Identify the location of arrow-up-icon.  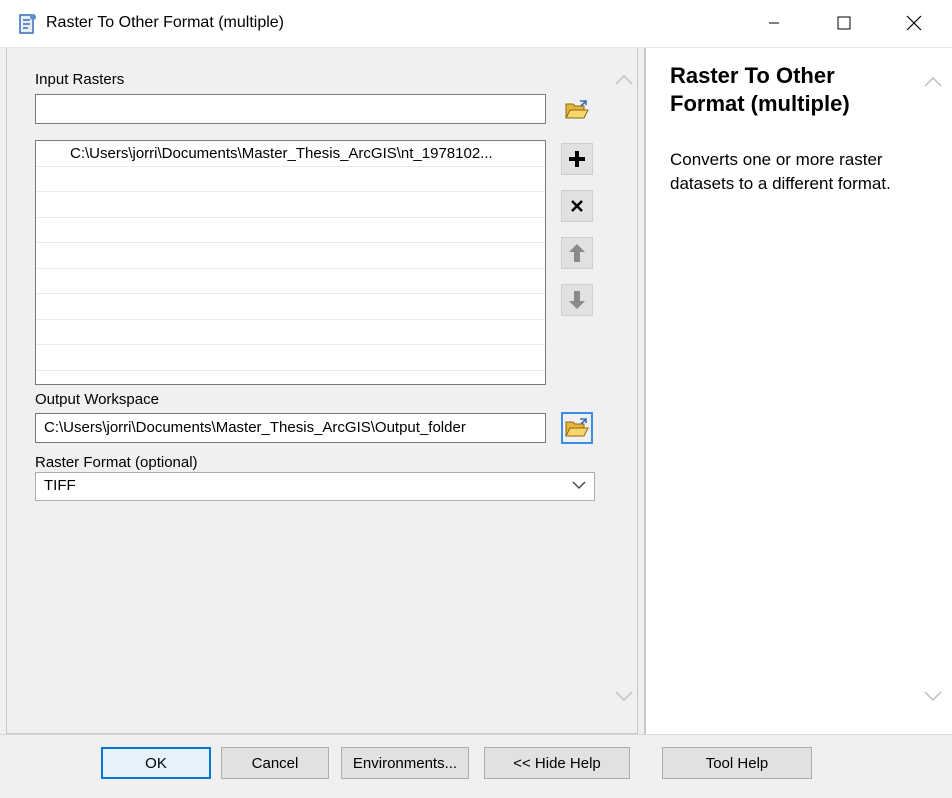
(577, 253).